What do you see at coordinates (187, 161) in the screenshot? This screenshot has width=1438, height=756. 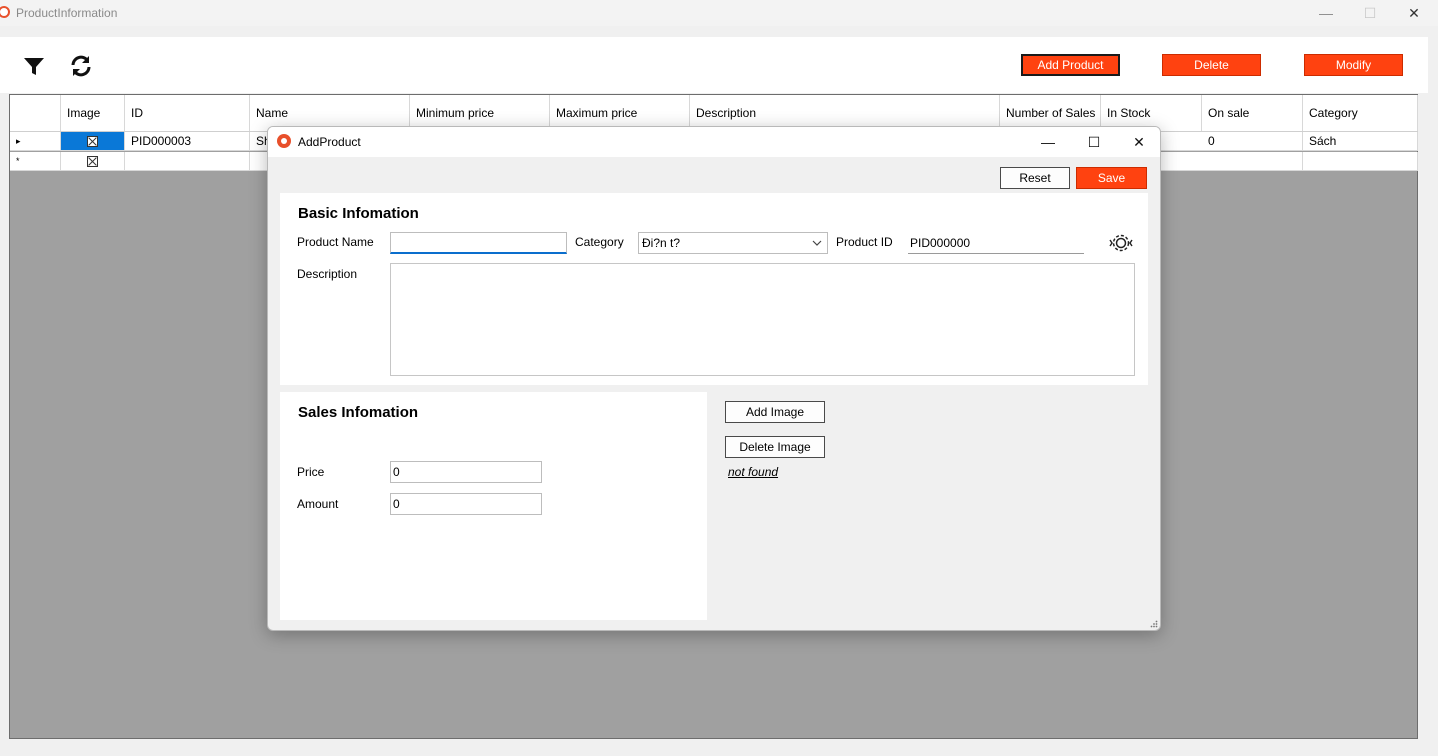 I see `id-cell` at bounding box center [187, 161].